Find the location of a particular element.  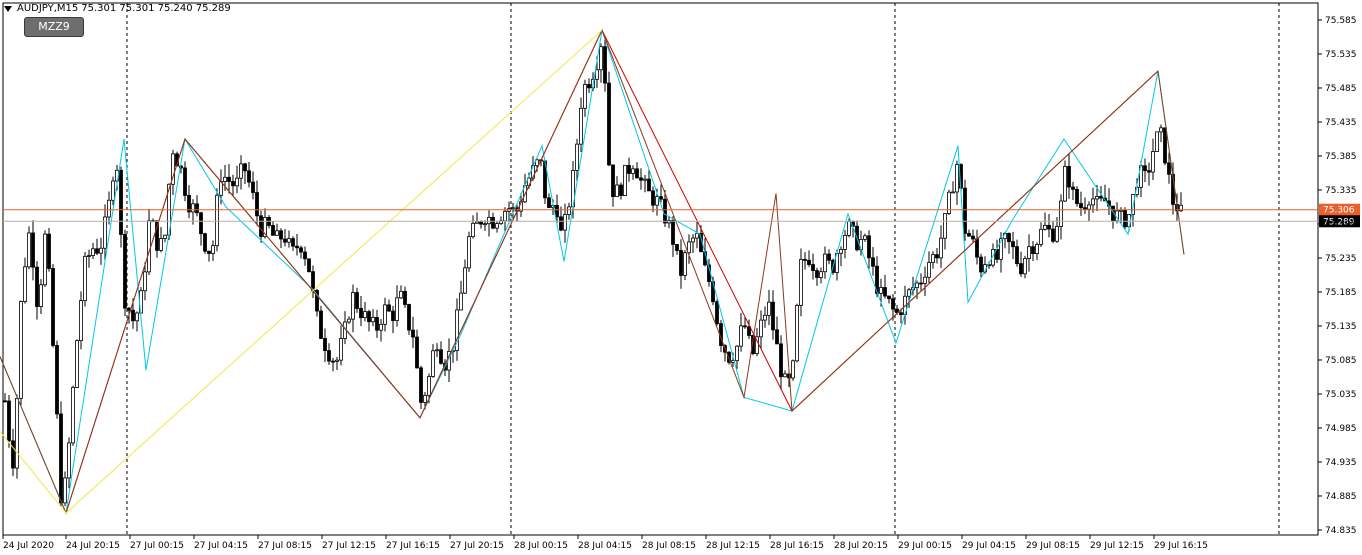

y-tick-label: 75.485 is located at coordinates (1341, 89).